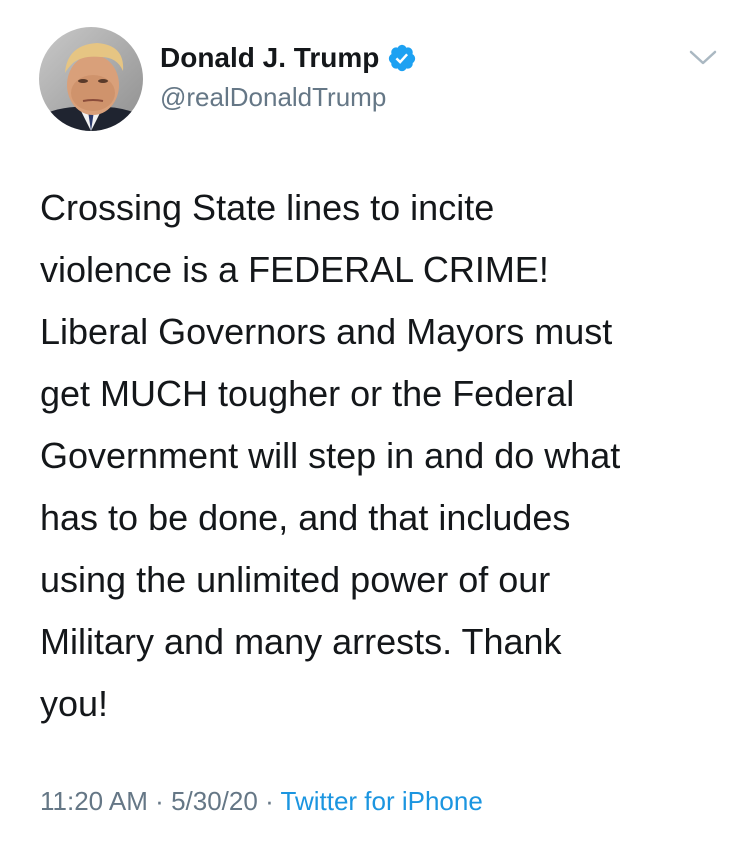  Describe the element at coordinates (305, 517) in the screenshot. I see `tweet-text-line: has to be done, and that includes` at that location.